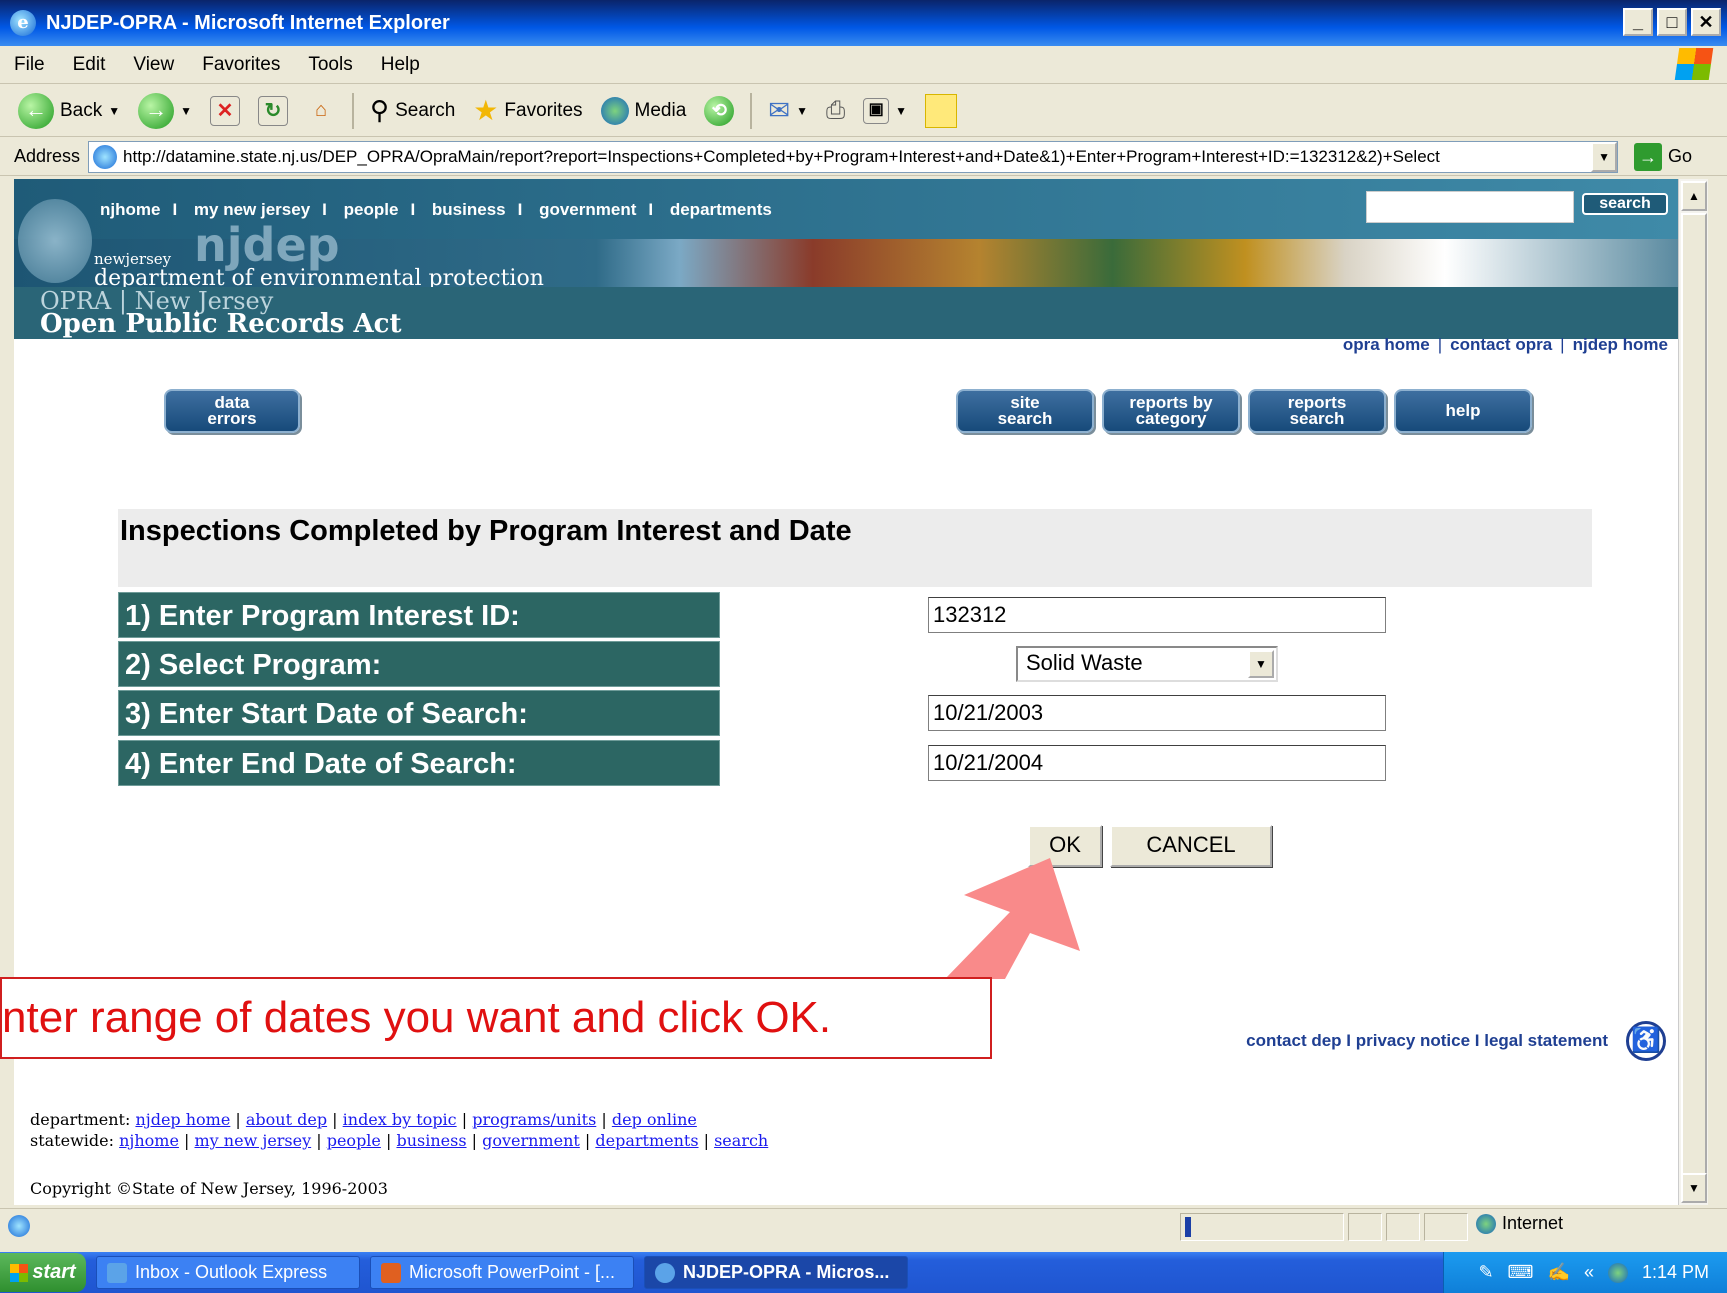 This screenshot has height=1293, width=1727. Describe the element at coordinates (1589, 1272) in the screenshot. I see `tray-expand-icon: «` at that location.